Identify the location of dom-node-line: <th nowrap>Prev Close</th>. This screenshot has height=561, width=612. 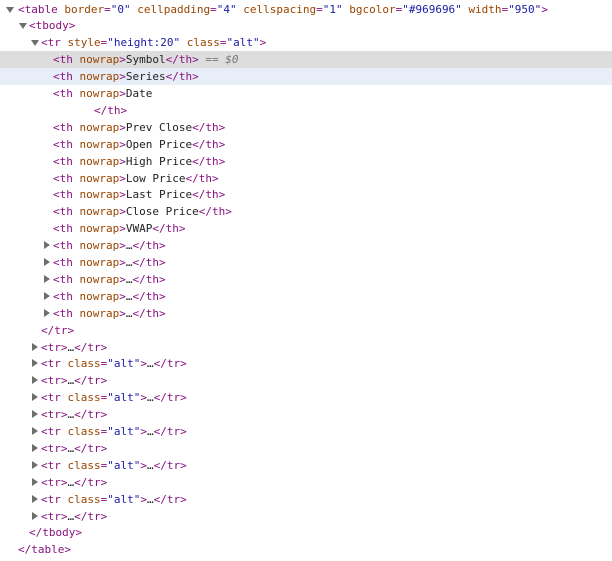
(306, 127).